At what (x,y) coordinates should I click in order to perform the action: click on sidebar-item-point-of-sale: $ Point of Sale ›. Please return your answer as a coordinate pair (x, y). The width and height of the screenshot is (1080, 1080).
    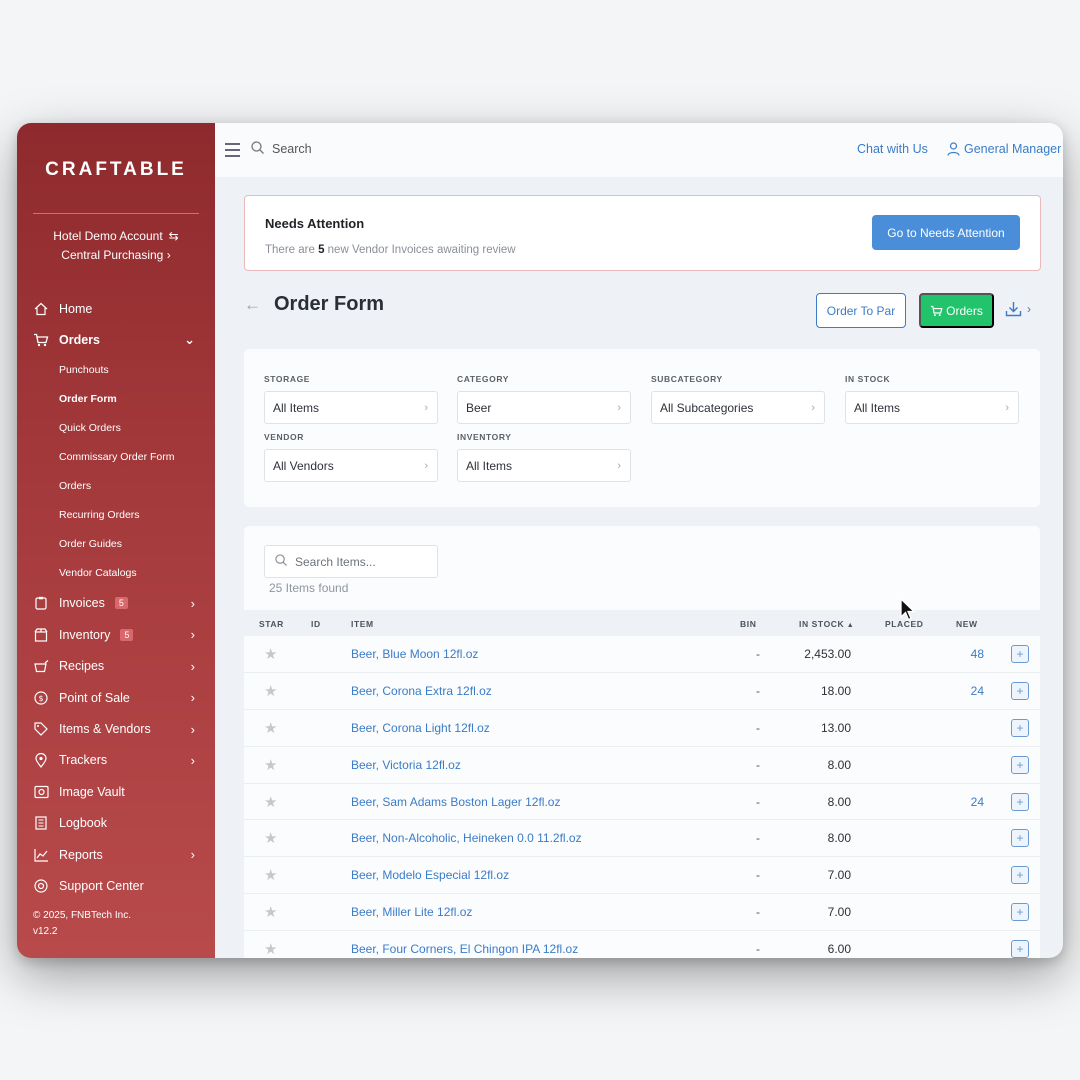
    Looking at the image, I should click on (116, 697).